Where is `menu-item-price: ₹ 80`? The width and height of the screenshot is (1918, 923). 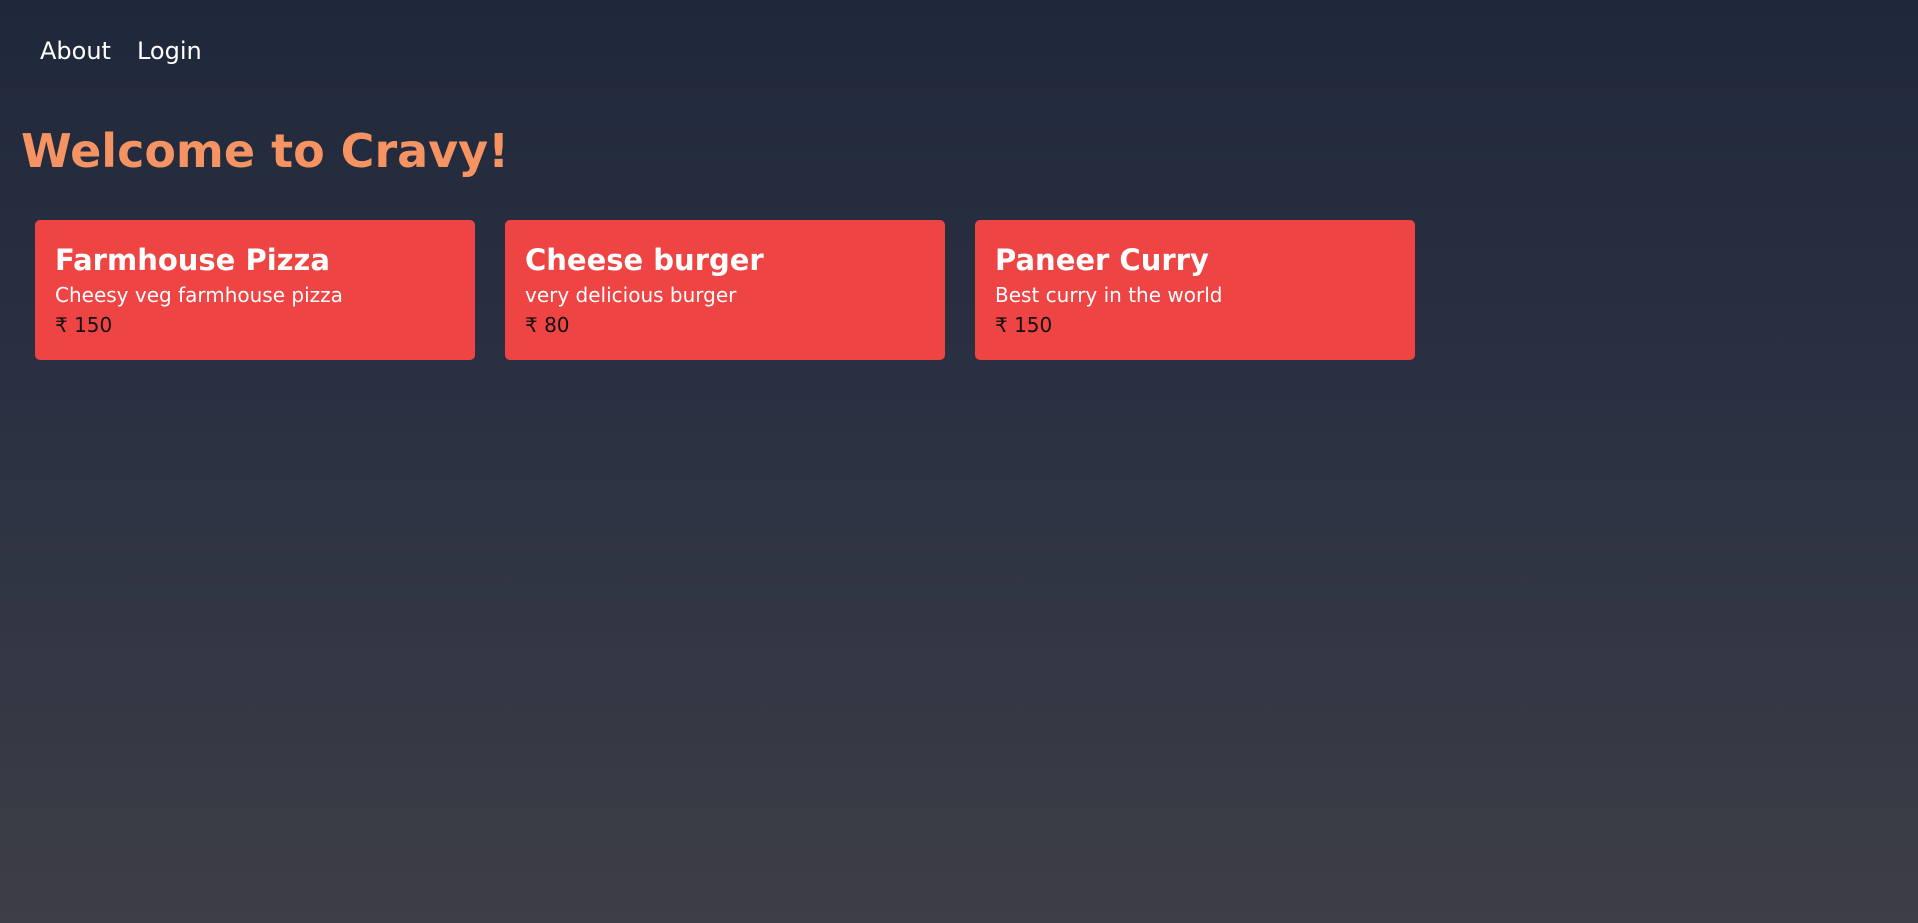 menu-item-price: ₹ 80 is located at coordinates (547, 325).